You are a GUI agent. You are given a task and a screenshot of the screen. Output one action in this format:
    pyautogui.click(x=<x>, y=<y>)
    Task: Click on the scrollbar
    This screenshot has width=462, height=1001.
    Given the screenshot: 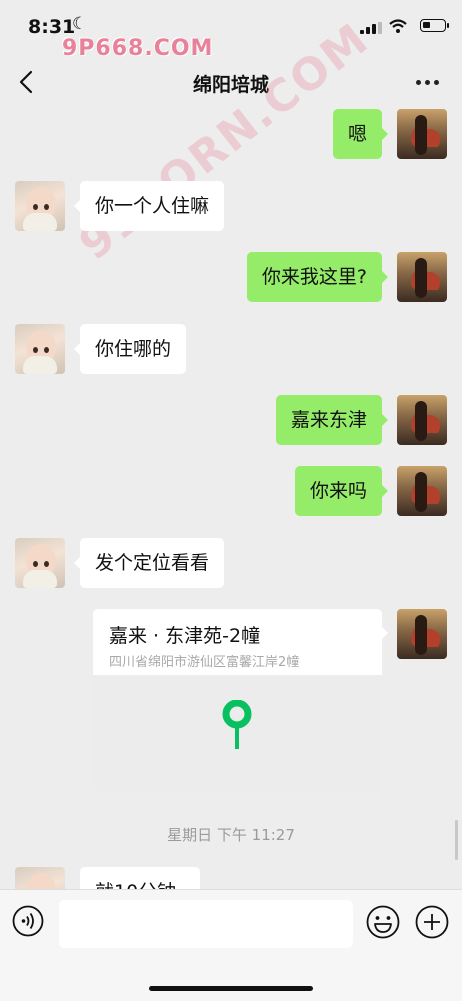 What is the action you would take?
    pyautogui.click(x=456, y=840)
    